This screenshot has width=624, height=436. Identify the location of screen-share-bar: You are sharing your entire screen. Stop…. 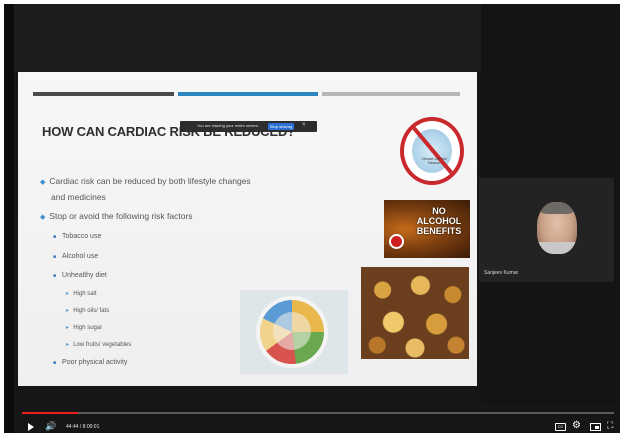
(248, 126).